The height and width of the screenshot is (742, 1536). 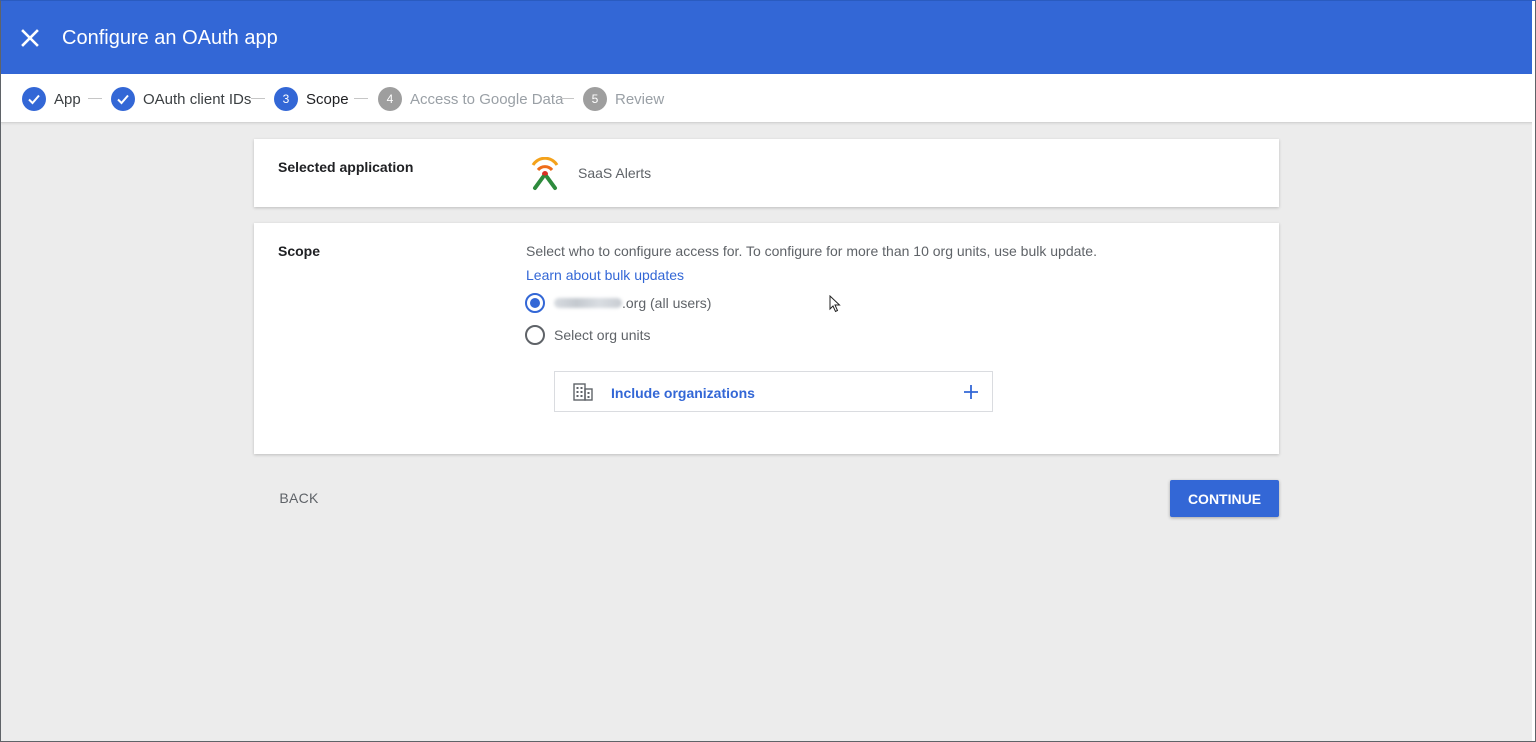 I want to click on selected-application-label: Selected application, so click(x=346, y=167).